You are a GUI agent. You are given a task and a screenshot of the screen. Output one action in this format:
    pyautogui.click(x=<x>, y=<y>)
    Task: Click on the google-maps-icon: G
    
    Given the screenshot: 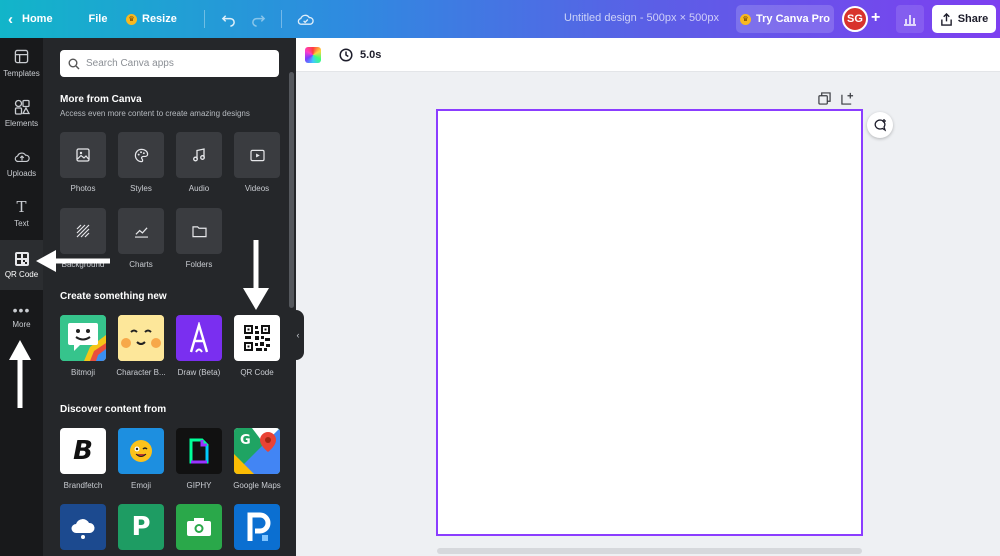 What is the action you would take?
    pyautogui.click(x=257, y=451)
    